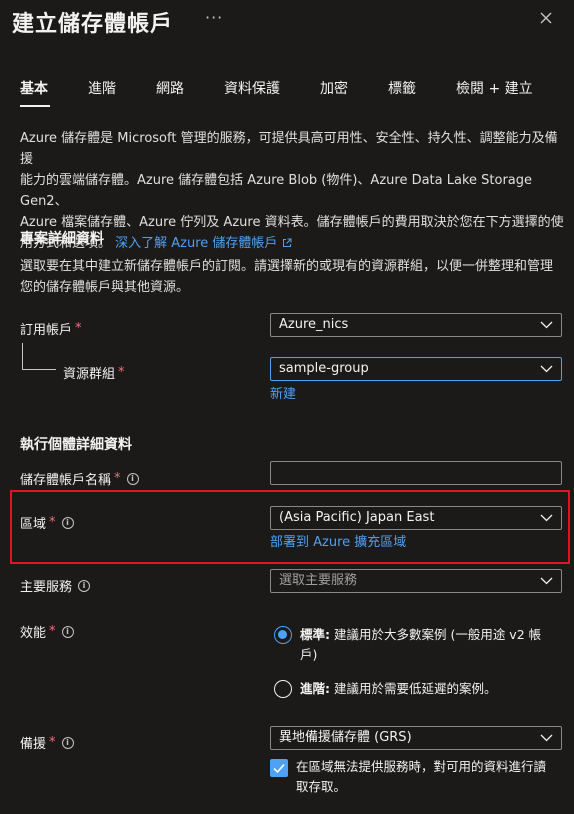 The image size is (574, 814). I want to click on tab-encryption: 加密, so click(334, 88).